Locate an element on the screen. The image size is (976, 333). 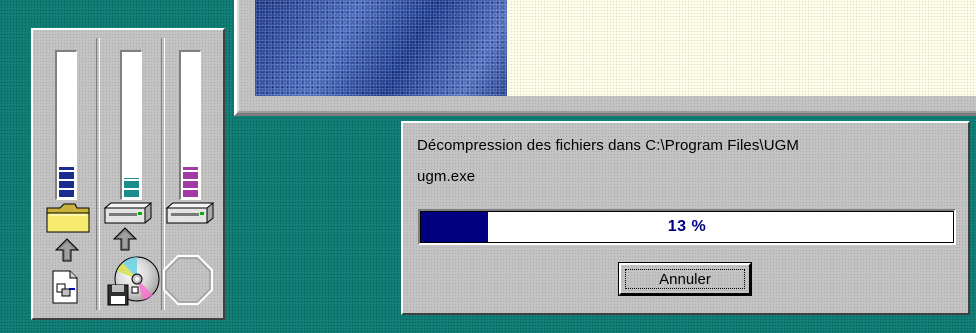
column-divider is located at coordinates (98, 174).